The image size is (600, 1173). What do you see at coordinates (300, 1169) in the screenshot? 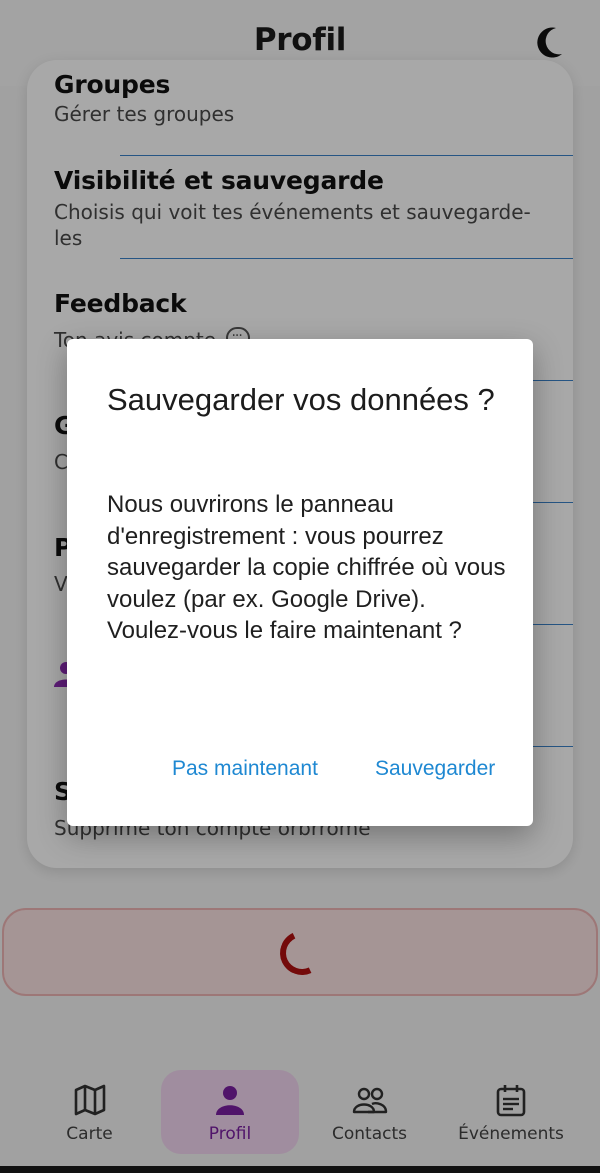
I see `system-bar` at bounding box center [300, 1169].